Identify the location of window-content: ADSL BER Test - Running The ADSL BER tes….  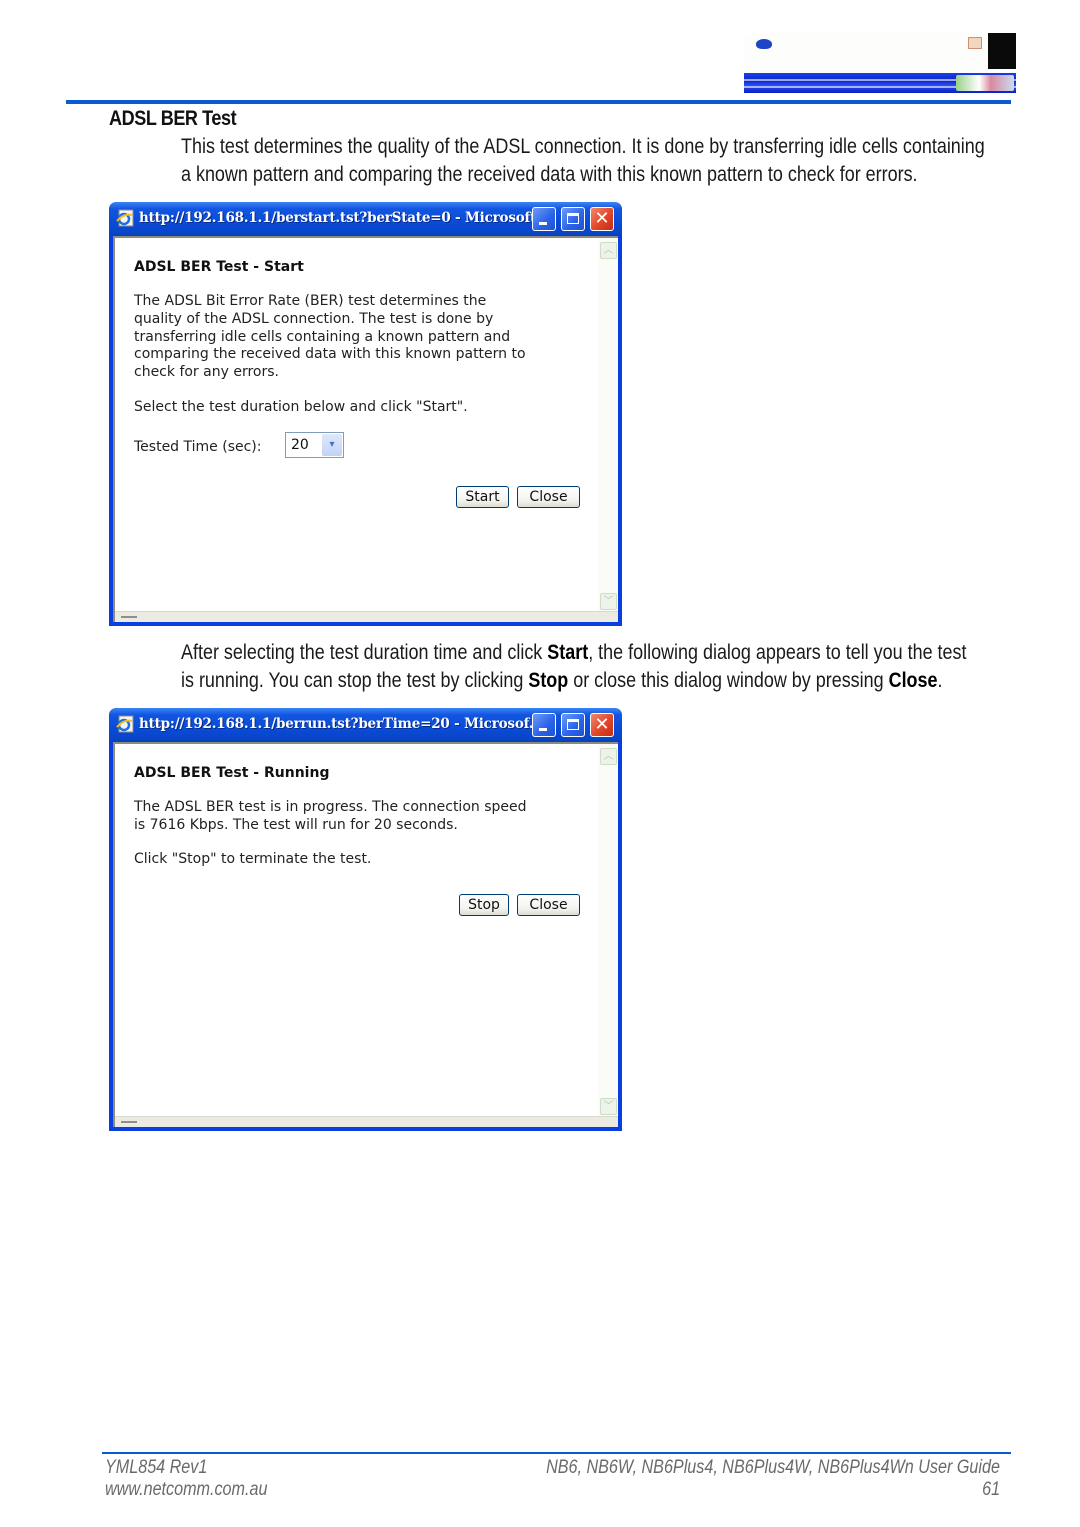
(365, 934).